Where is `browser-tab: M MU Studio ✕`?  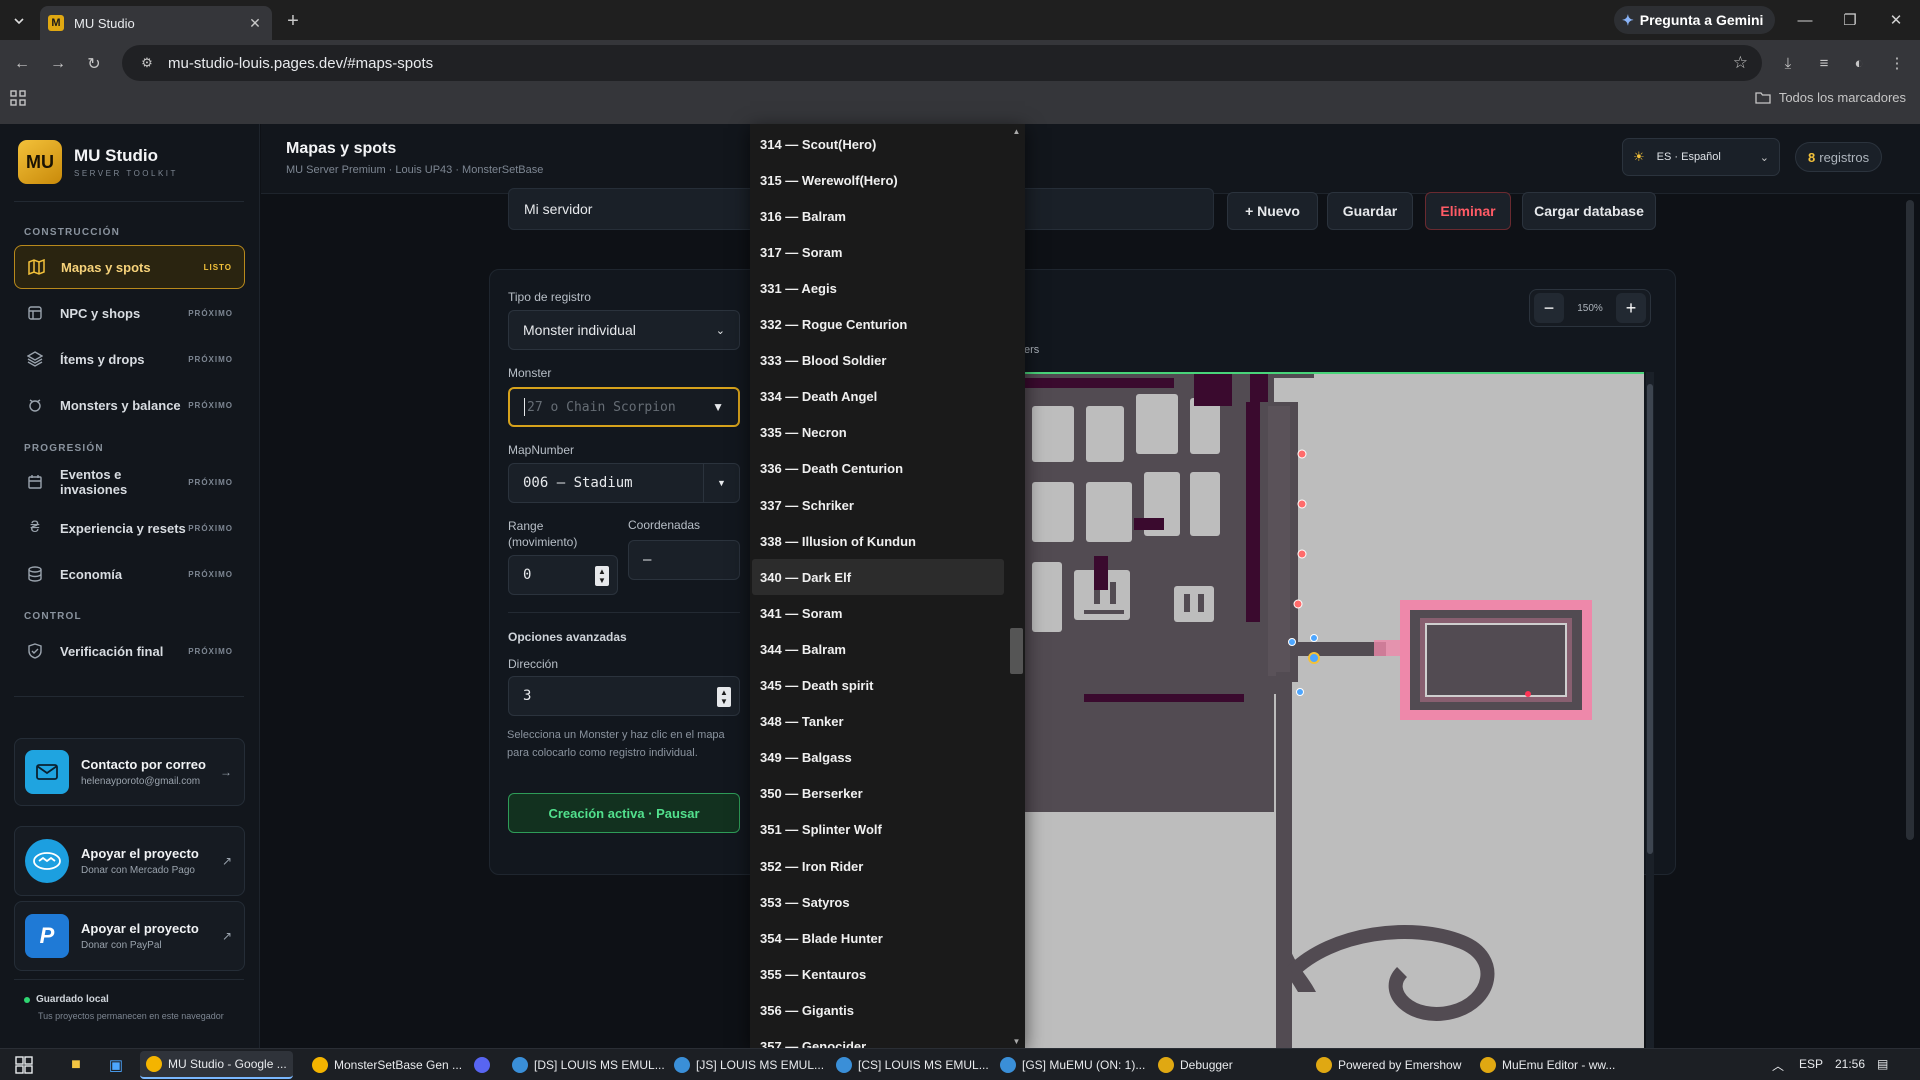
browser-tab: M MU Studio ✕ is located at coordinates (156, 23).